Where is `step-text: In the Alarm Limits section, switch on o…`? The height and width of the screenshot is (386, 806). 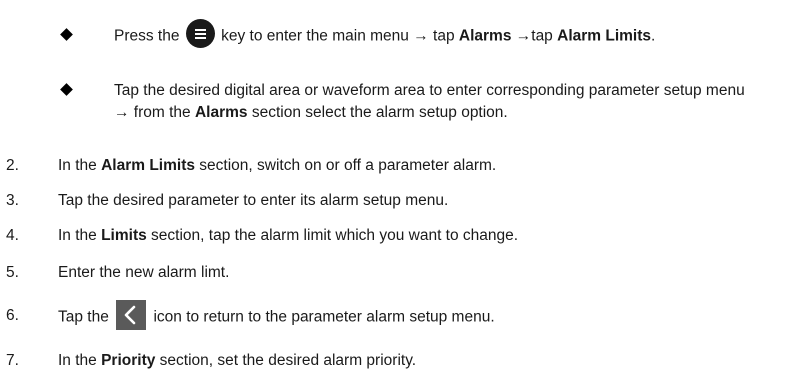 step-text: In the Alarm Limits section, switch on o… is located at coordinates (277, 166).